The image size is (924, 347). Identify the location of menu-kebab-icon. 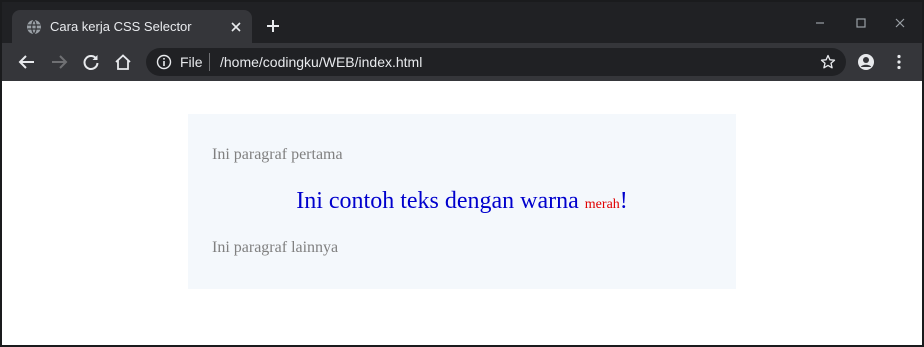
(899, 62).